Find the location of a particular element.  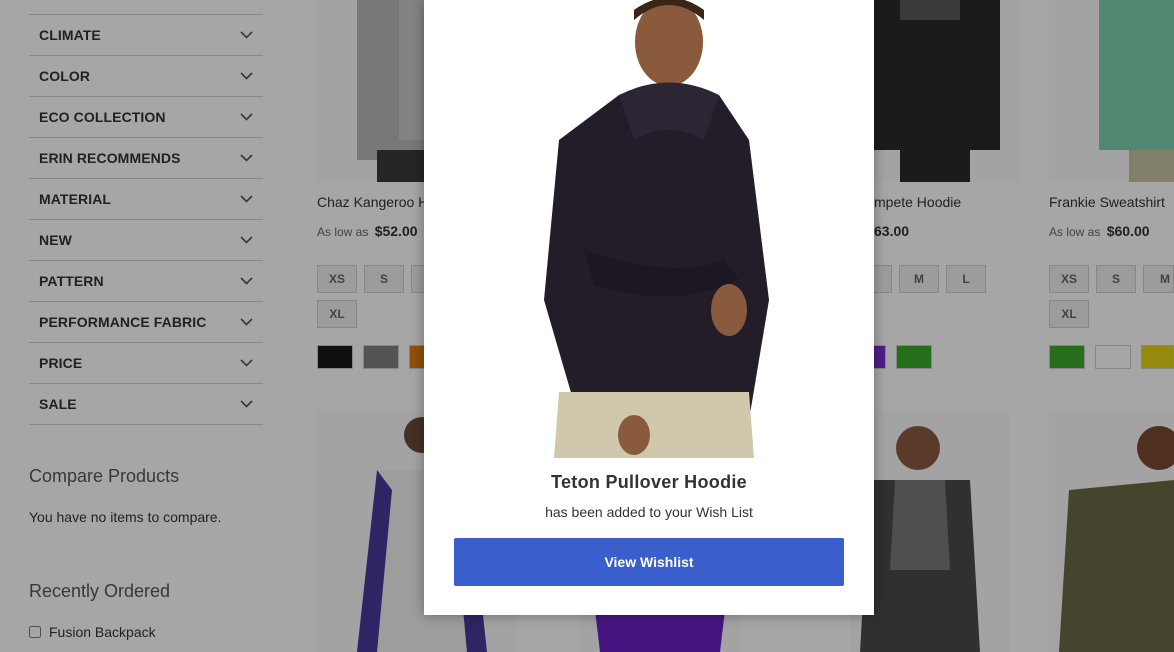

modal-subtitle: has been added to your Wish List is located at coordinates (649, 512).